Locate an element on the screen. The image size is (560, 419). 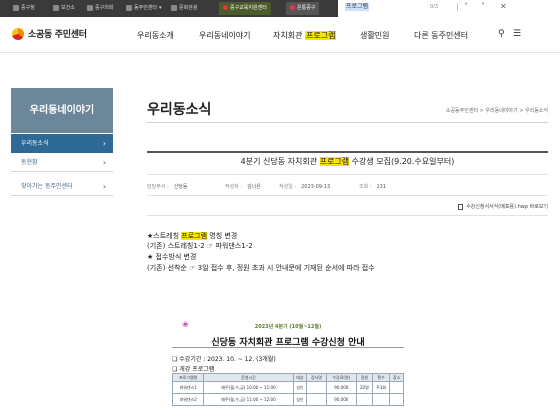
poster-subtitle: 2023년 4분기 (10월~12월) is located at coordinates (288, 327).